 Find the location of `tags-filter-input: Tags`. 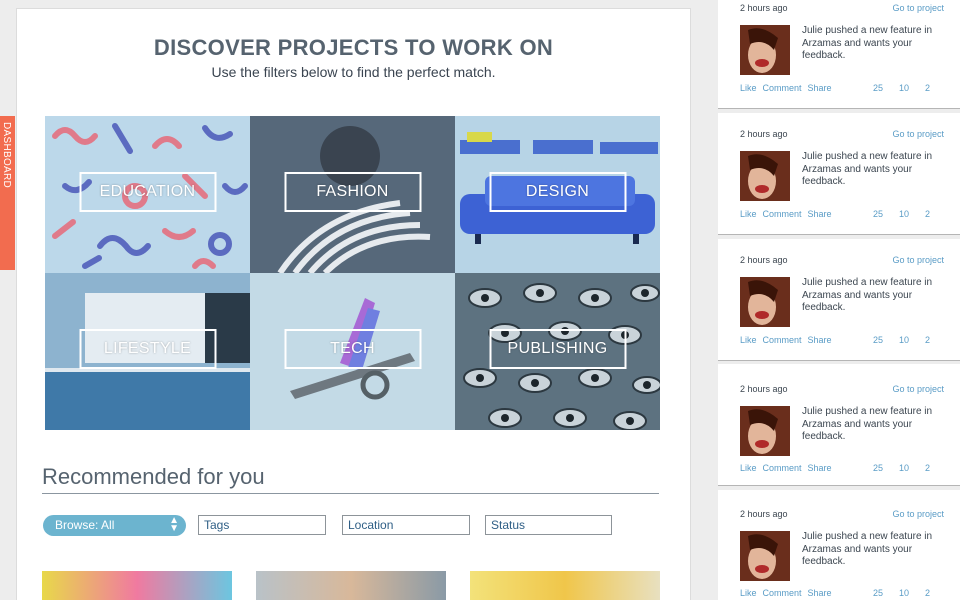

tags-filter-input: Tags is located at coordinates (262, 525).